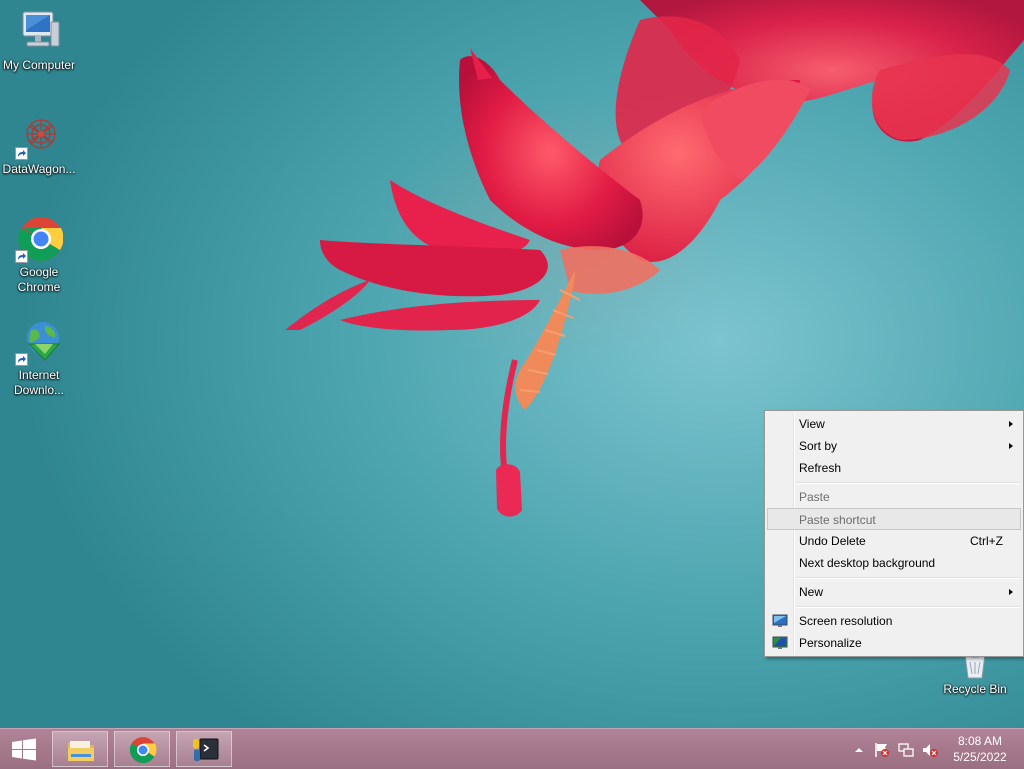 This screenshot has width=1024, height=769. I want to click on menu-item-label: Screen resolution, so click(846, 621).